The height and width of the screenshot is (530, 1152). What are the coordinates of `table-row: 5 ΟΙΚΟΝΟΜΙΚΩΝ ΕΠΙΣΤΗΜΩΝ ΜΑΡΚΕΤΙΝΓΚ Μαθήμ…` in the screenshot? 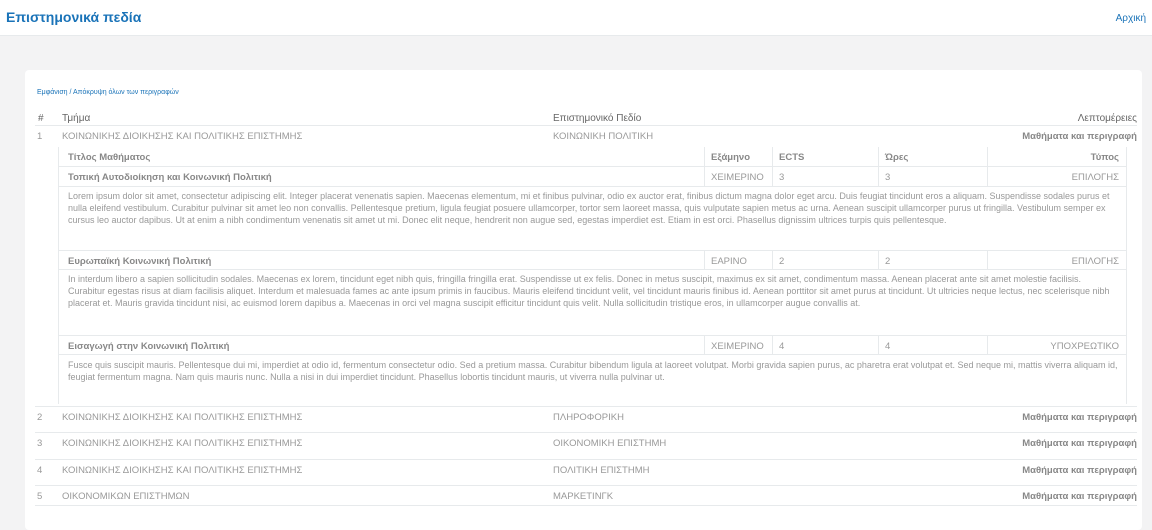 It's located at (586, 495).